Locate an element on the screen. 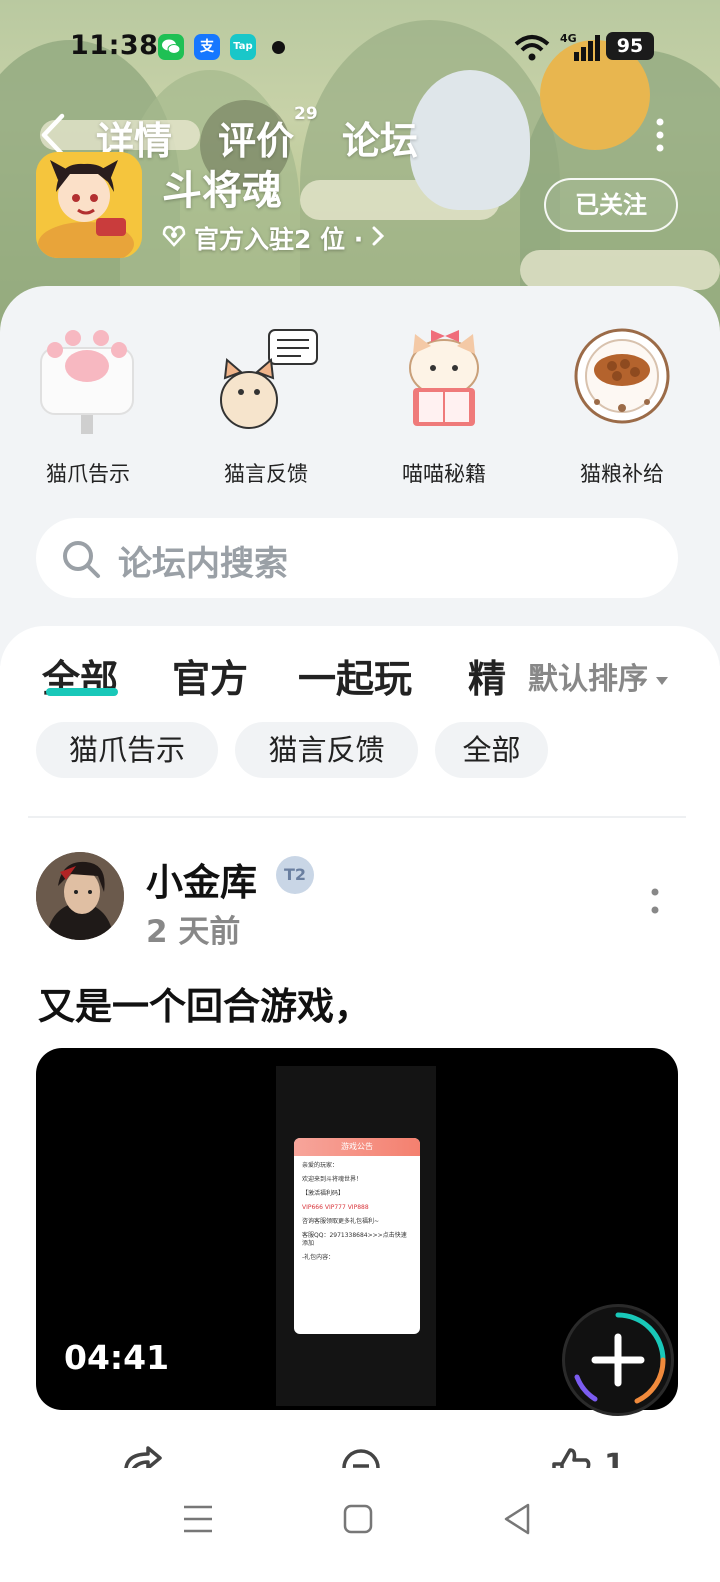 The width and height of the screenshot is (720, 1582). post-title: 又是一个回合游戏， is located at coordinates (204, 1003).